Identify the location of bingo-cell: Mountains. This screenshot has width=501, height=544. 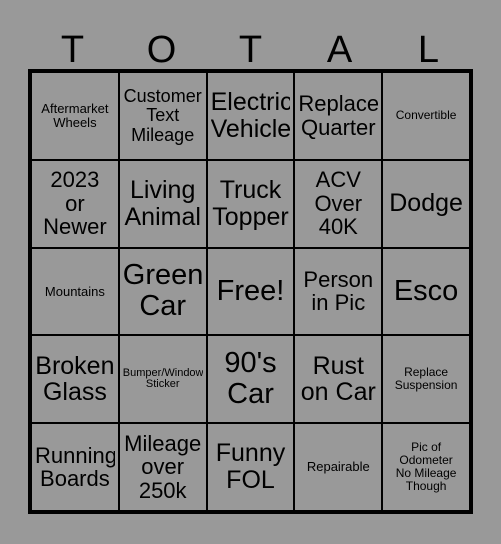
(75, 291).